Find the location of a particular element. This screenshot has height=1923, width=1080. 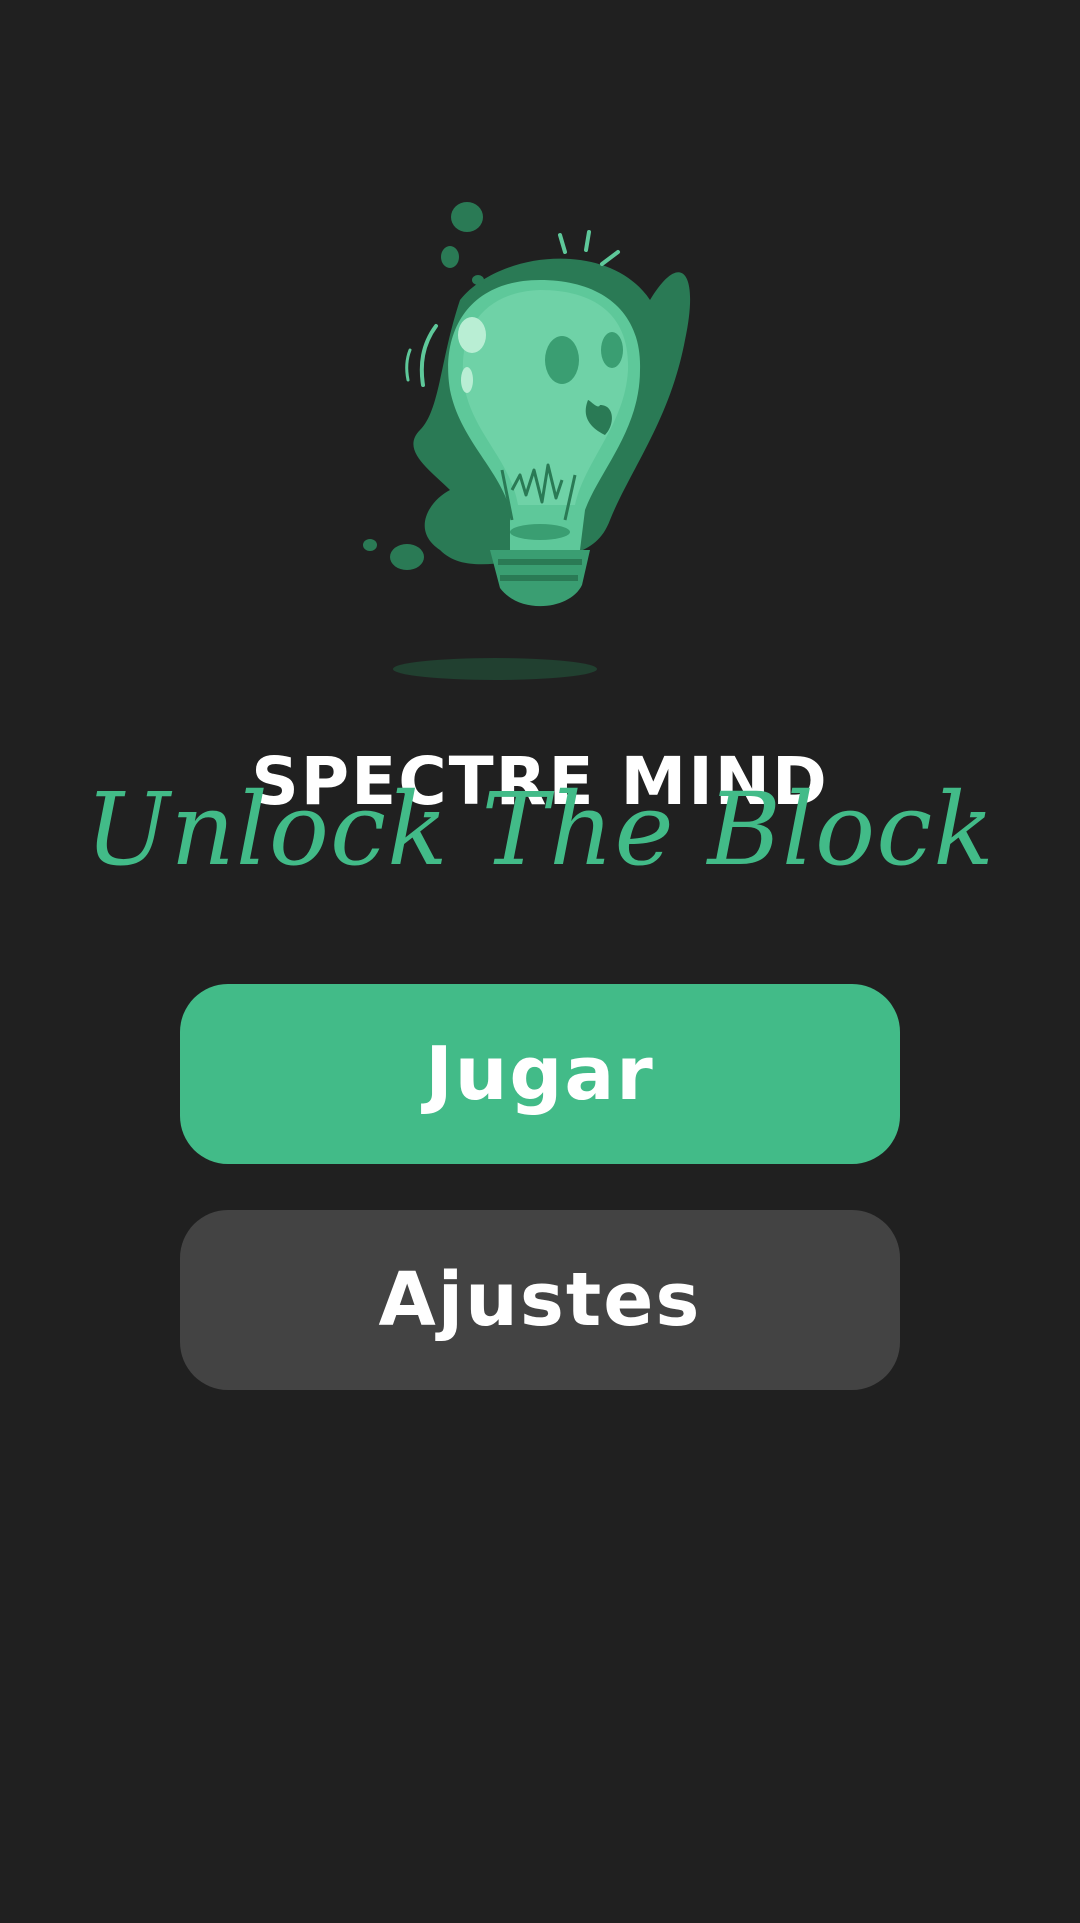

app-tagline: Unlock The Block is located at coordinates (540, 829).